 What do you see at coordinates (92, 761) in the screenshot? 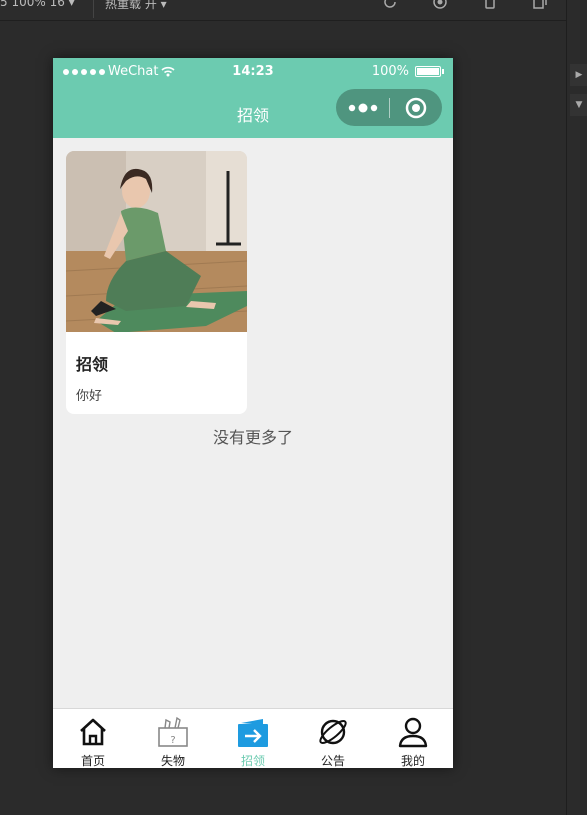
I see `tab-label: 首页` at bounding box center [92, 761].